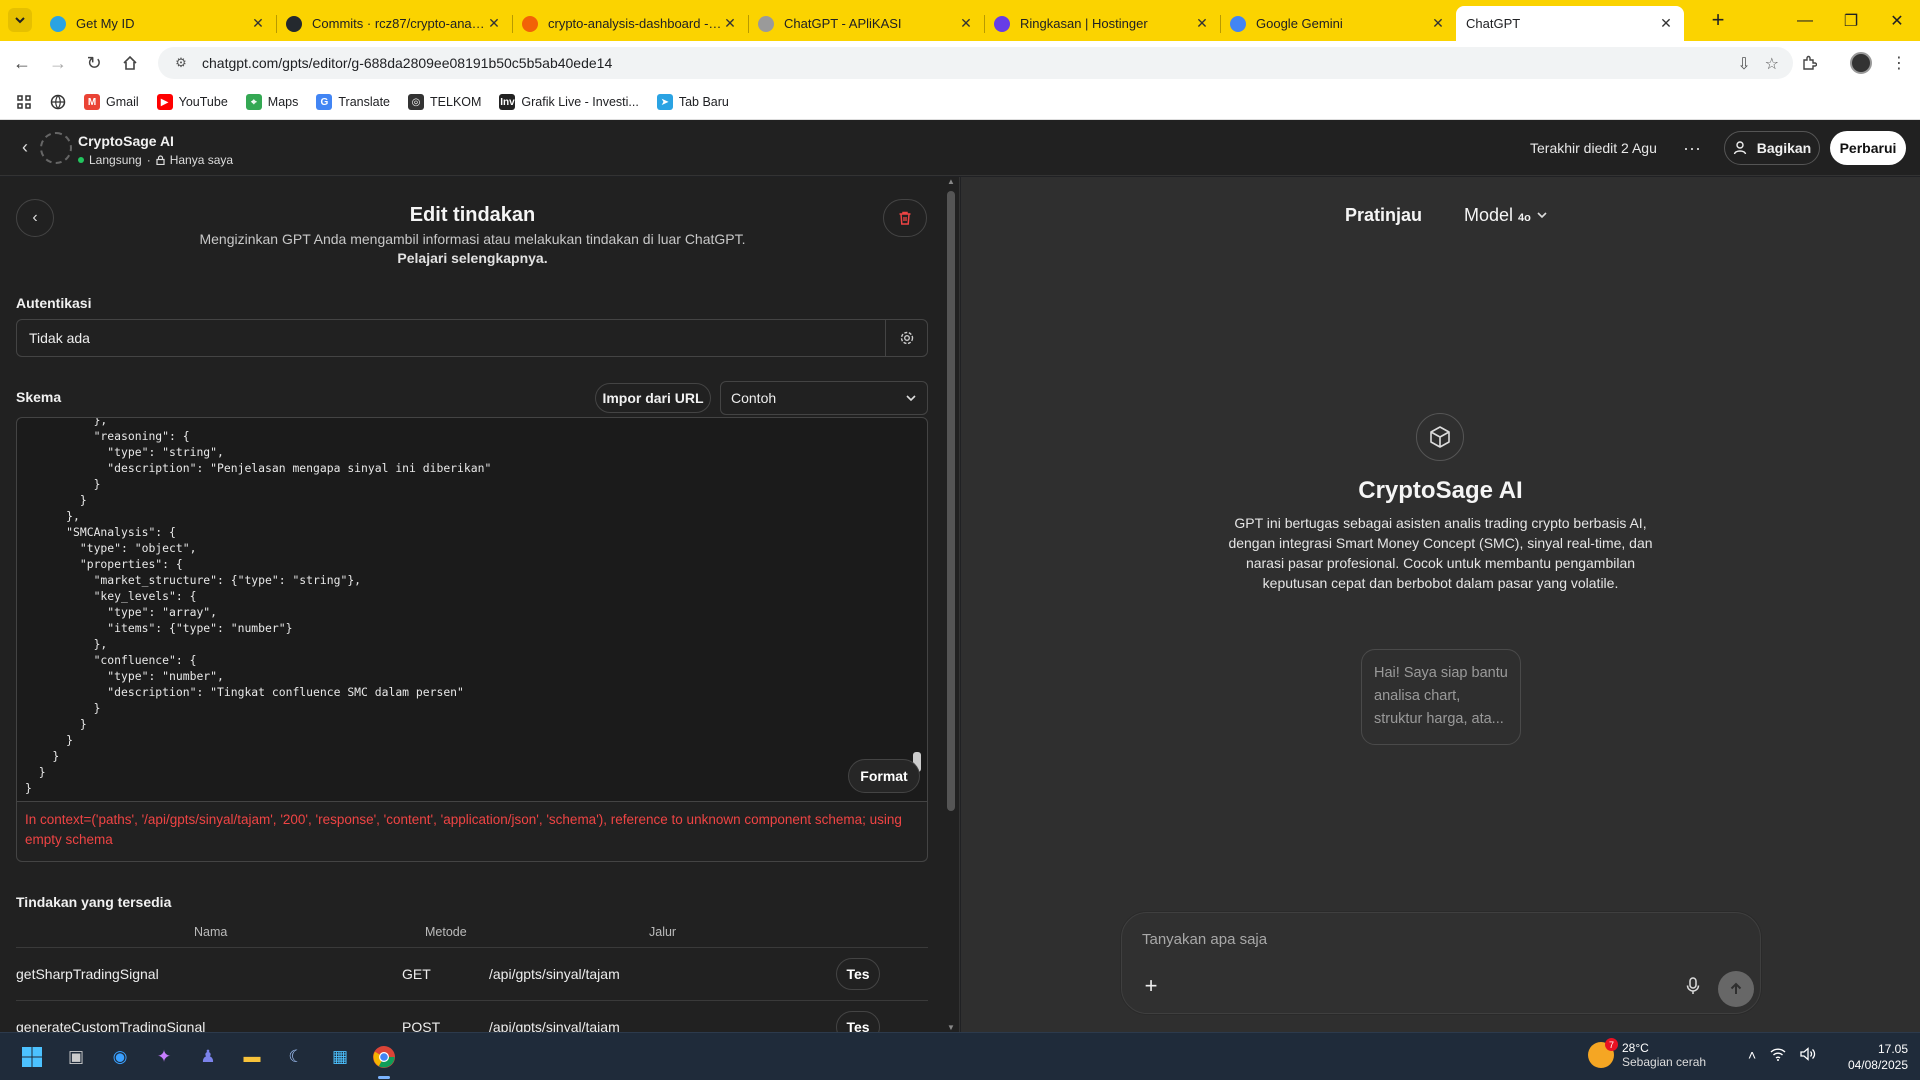  What do you see at coordinates (951, 501) in the screenshot?
I see `panel-scroll-thumb` at bounding box center [951, 501].